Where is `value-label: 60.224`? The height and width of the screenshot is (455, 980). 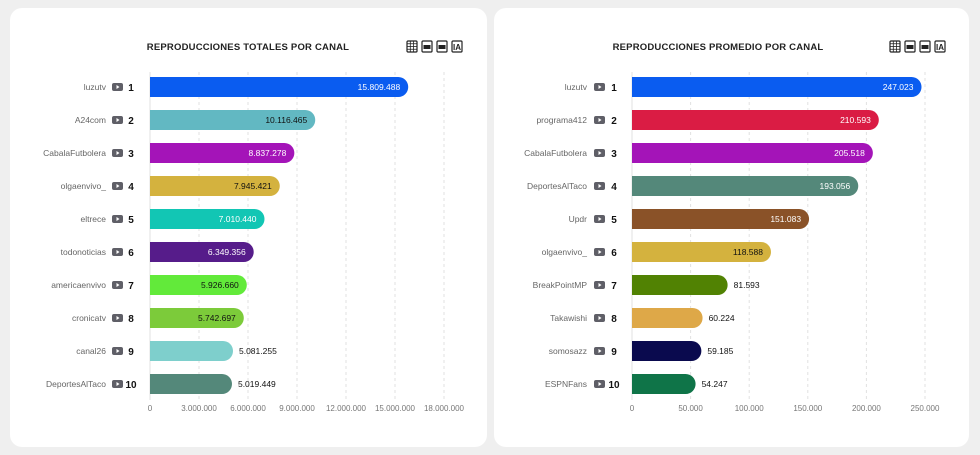
value-label: 60.224 is located at coordinates (722, 318).